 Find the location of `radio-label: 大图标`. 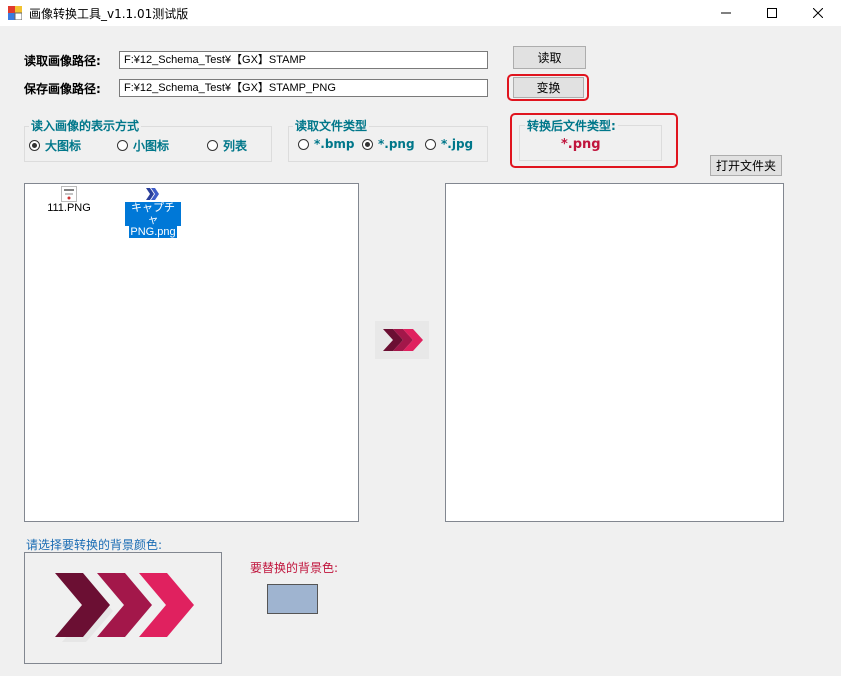

radio-label: 大图标 is located at coordinates (63, 146).